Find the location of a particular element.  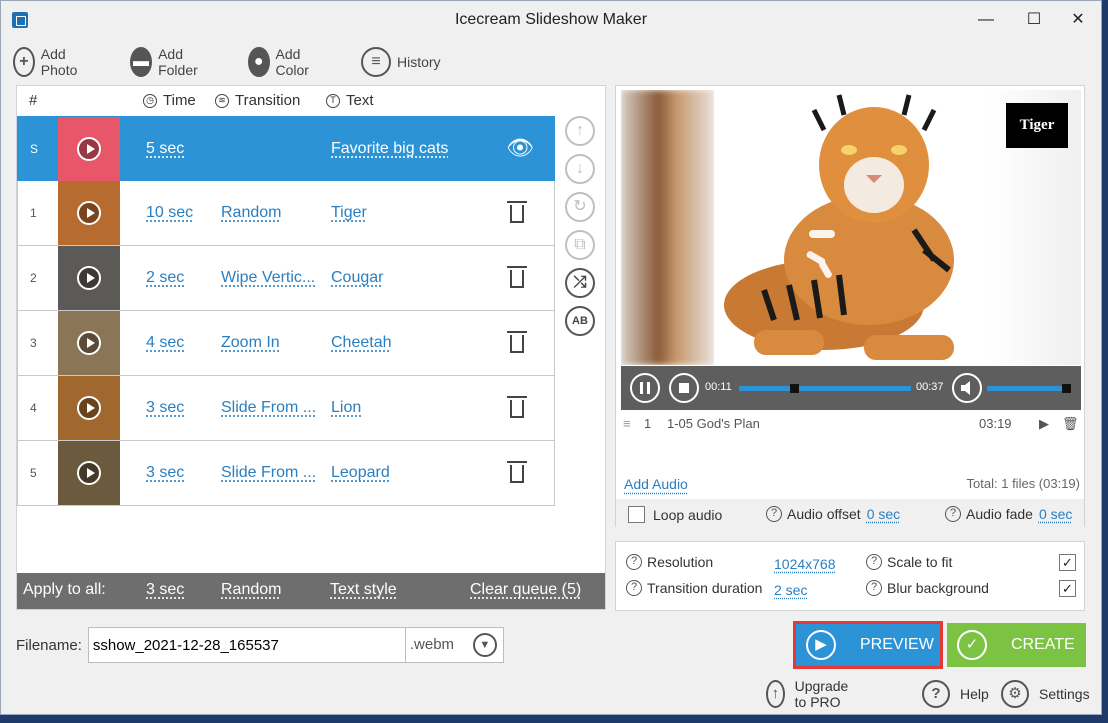

audio-track-row: ≡ 1 1-05 God's Plan 03:19 ▶ 🗑 is located at coordinates (851, 424).